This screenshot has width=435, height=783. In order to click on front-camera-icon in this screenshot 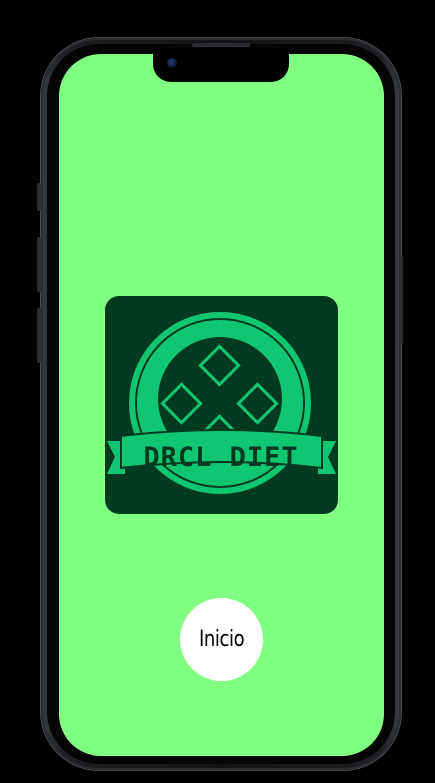, I will do `click(172, 63)`.